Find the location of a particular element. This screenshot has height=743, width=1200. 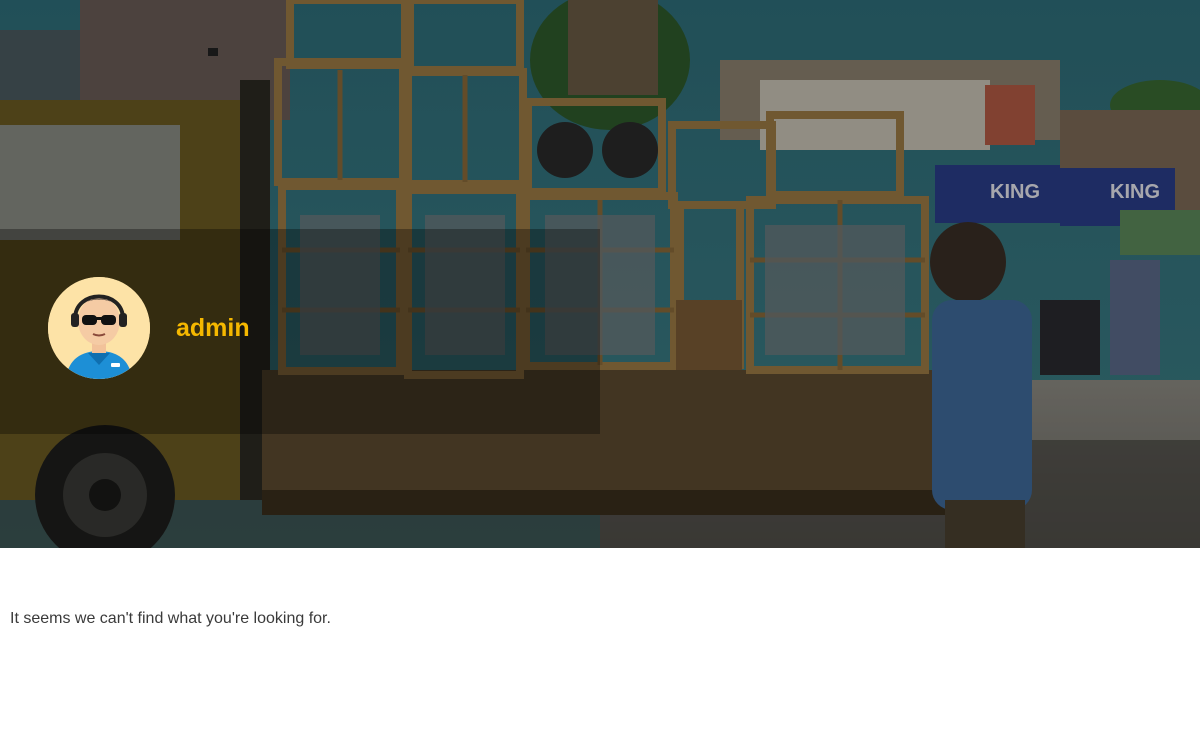

avatar-icon is located at coordinates (99, 328).